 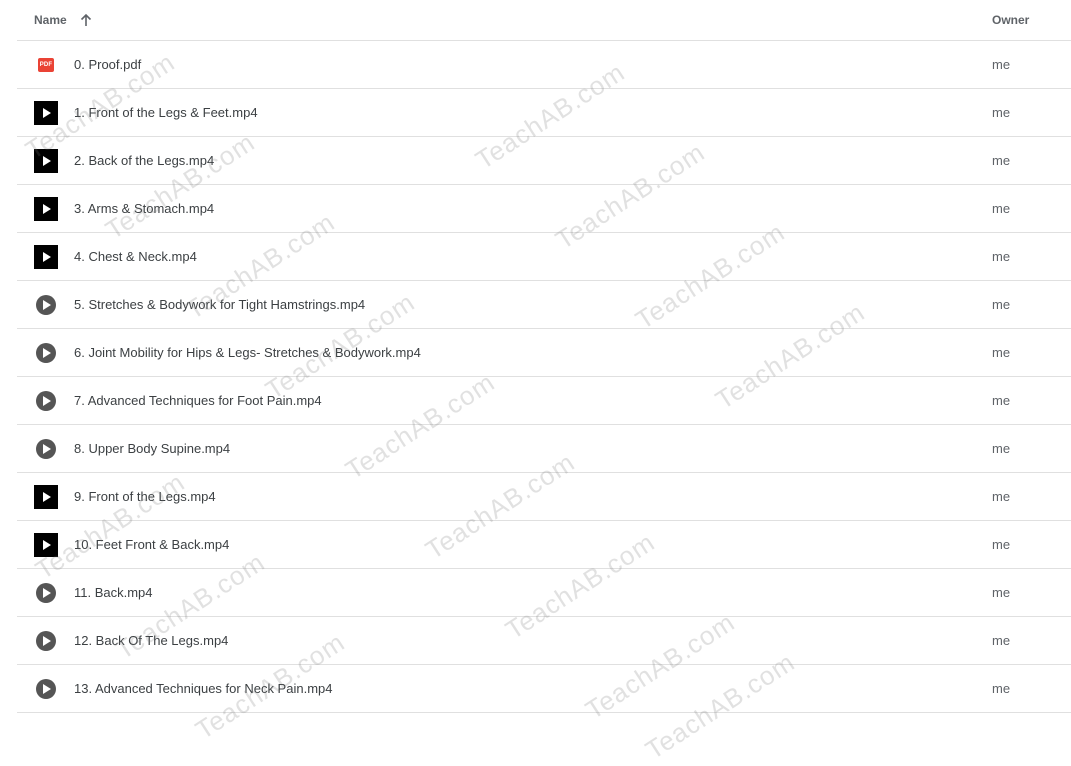 I want to click on file-row: 9. Front of the Legs.mp4 me, so click(x=544, y=497).